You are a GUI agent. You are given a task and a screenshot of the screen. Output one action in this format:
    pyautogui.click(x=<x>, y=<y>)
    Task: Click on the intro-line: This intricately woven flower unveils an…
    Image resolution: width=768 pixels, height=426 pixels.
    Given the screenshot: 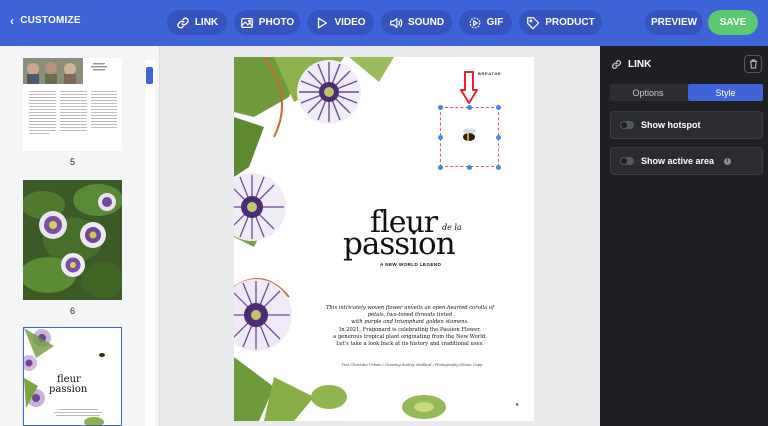 What is the action you would take?
    pyautogui.click(x=409, y=308)
    